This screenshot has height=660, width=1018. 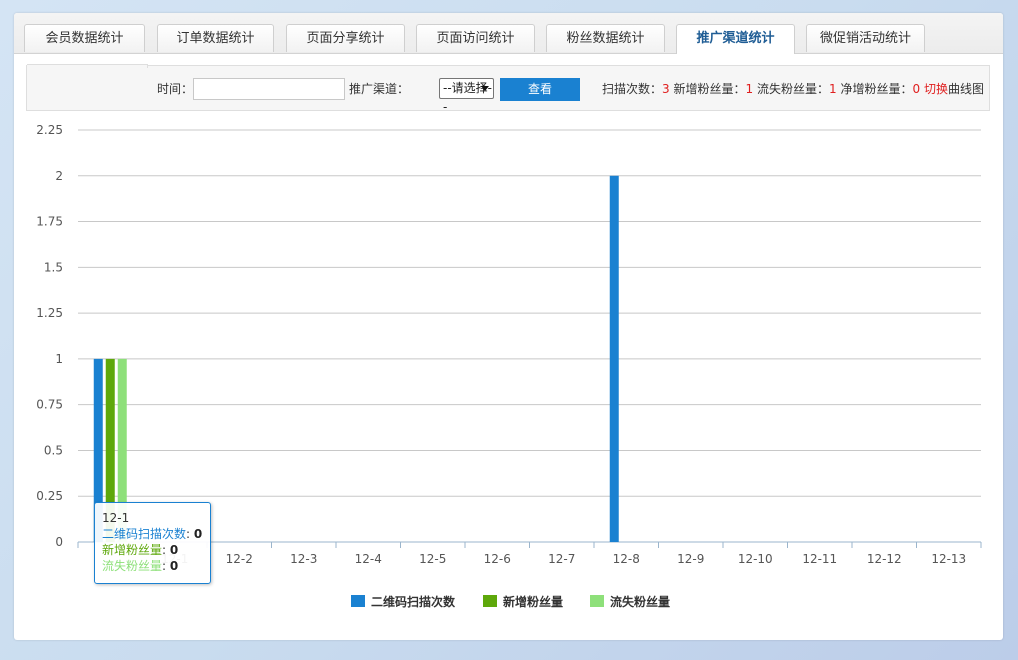 What do you see at coordinates (533, 602) in the screenshot?
I see `legend-label: 新增粉丝量` at bounding box center [533, 602].